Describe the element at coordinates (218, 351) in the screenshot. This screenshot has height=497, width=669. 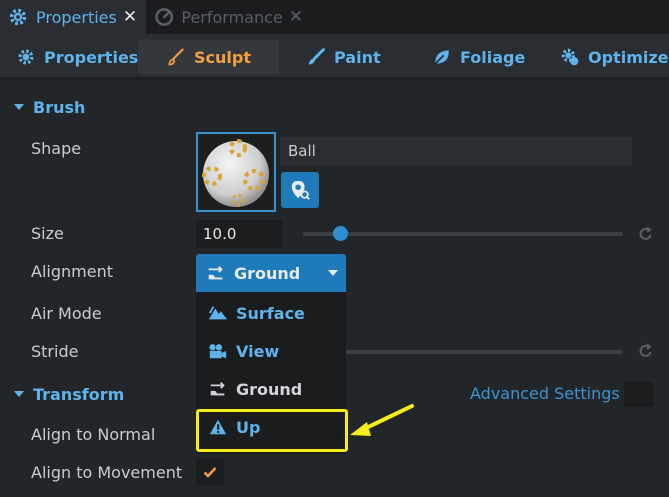
I see `camera-icon` at that location.